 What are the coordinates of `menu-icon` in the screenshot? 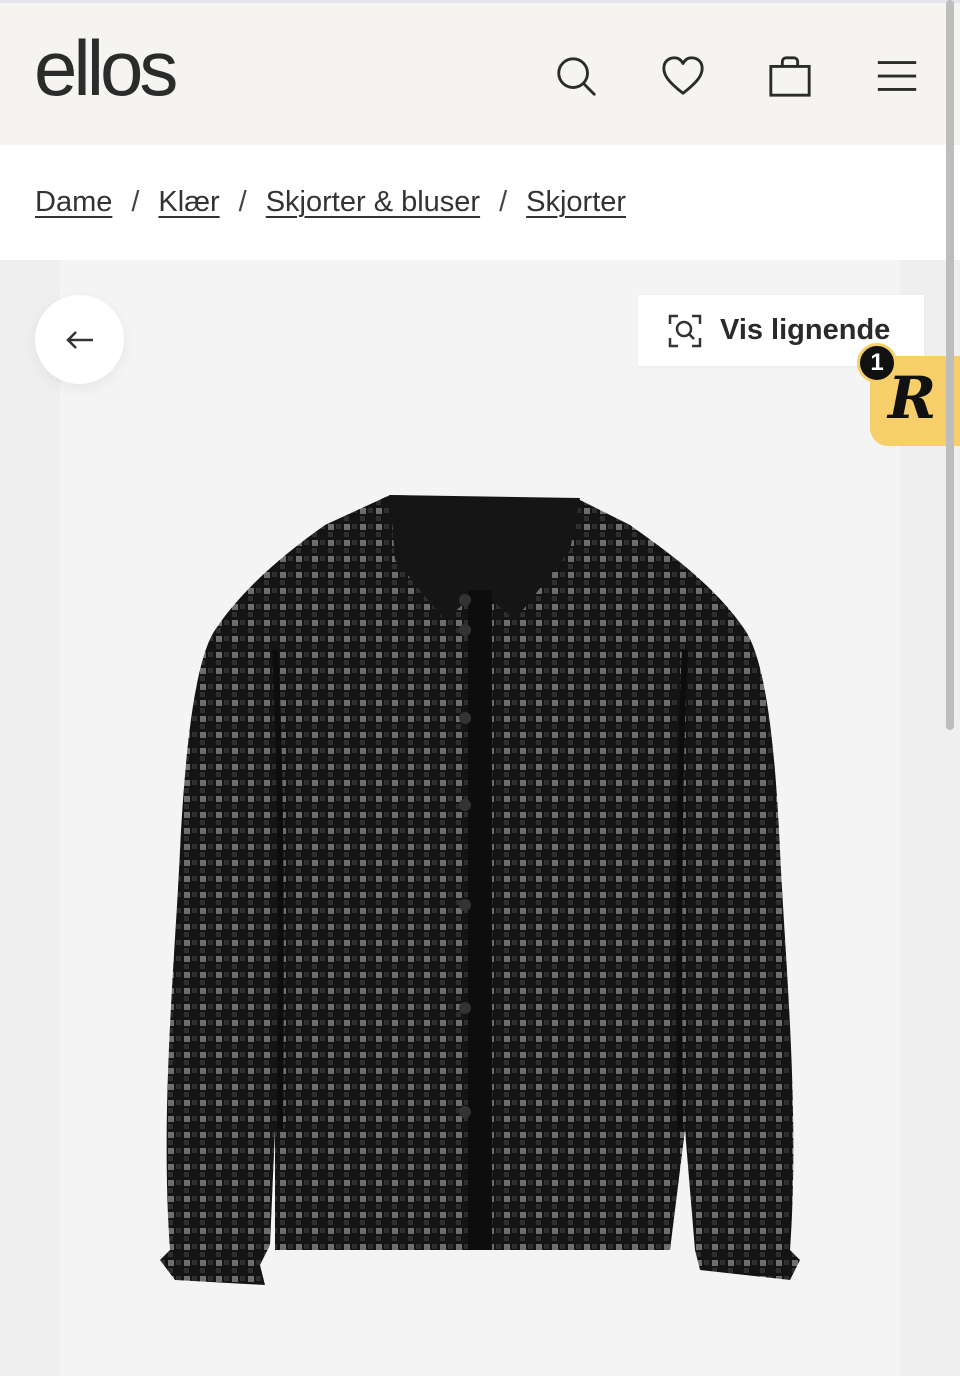 It's located at (897, 76).